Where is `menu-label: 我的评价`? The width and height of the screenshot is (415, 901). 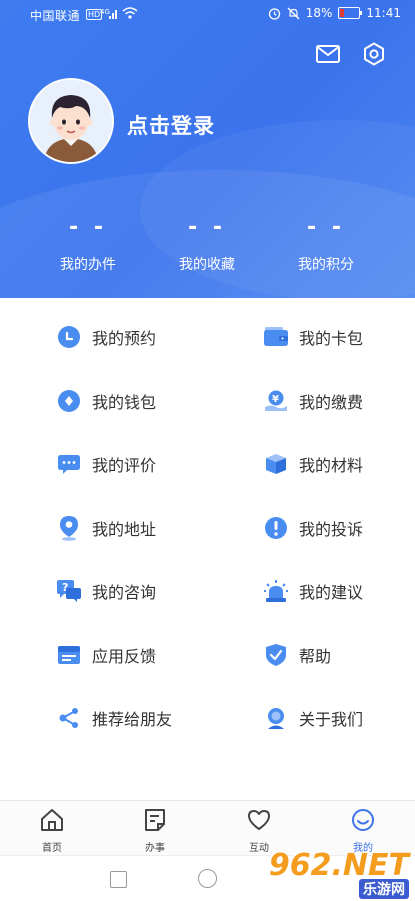
menu-label: 我的评价 is located at coordinates (124, 465).